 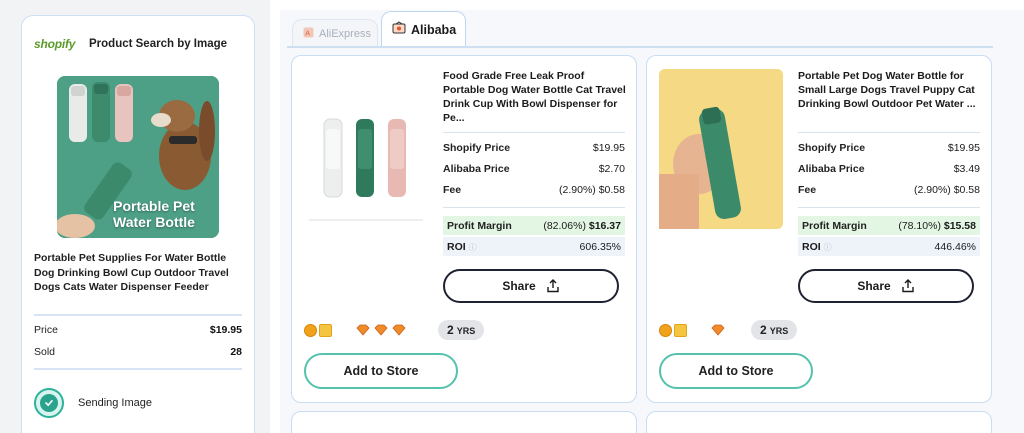 I want to click on roi-value: 606.35%, so click(x=600, y=246).